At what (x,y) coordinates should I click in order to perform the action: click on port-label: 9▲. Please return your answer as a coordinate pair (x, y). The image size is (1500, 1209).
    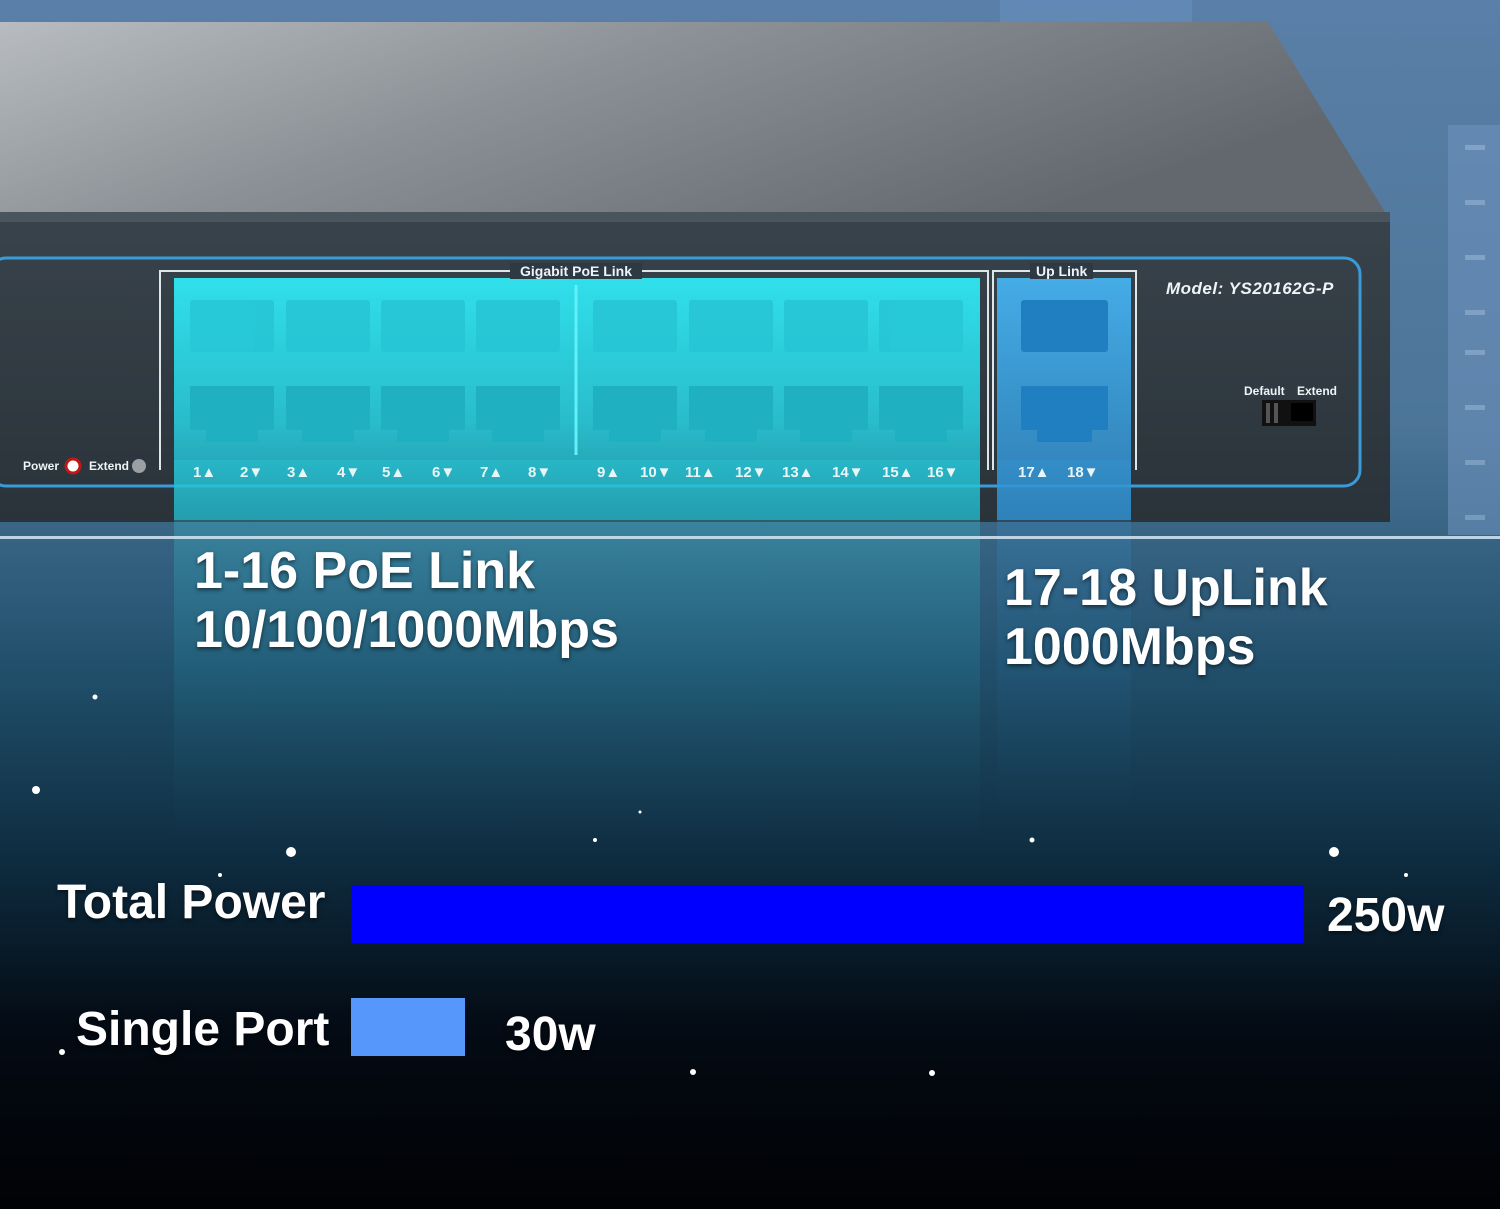
    Looking at the image, I should click on (608, 472).